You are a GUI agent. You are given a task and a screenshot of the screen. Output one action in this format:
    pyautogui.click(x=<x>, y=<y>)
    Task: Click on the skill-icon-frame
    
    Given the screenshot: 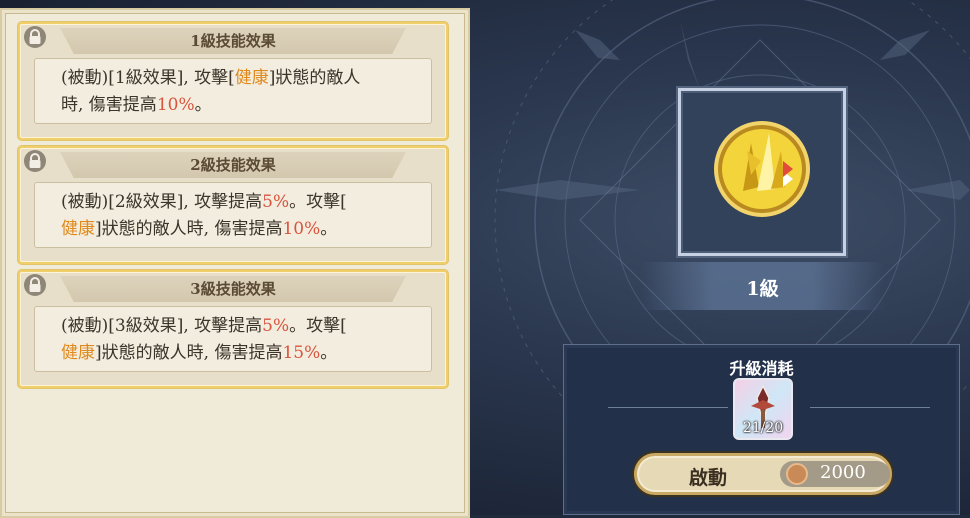 What is the action you would take?
    pyautogui.click(x=762, y=172)
    